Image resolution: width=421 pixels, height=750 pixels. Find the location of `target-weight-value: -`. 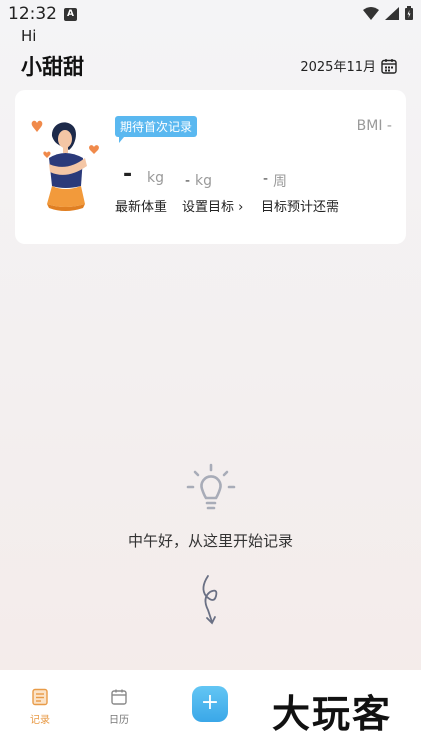

target-weight-value: - is located at coordinates (188, 181).